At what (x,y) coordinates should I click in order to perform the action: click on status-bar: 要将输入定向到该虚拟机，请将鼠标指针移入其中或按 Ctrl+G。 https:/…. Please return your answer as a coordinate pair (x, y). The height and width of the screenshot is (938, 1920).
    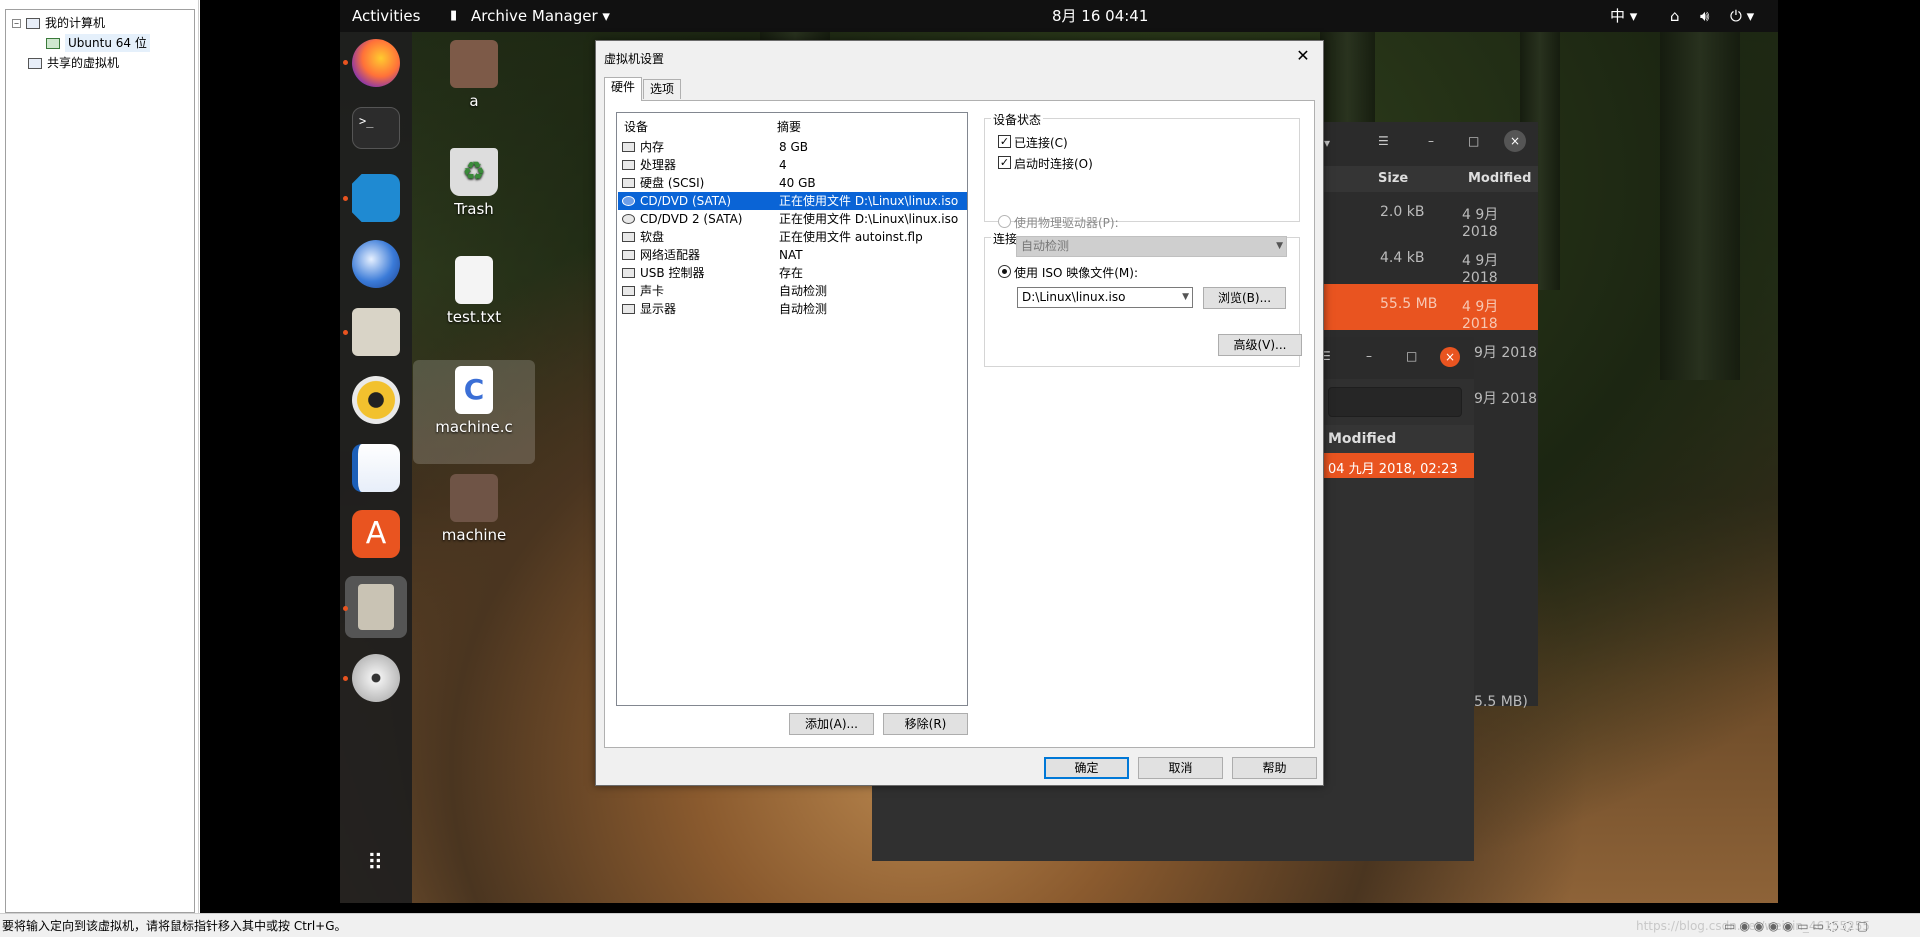
    Looking at the image, I should click on (960, 925).